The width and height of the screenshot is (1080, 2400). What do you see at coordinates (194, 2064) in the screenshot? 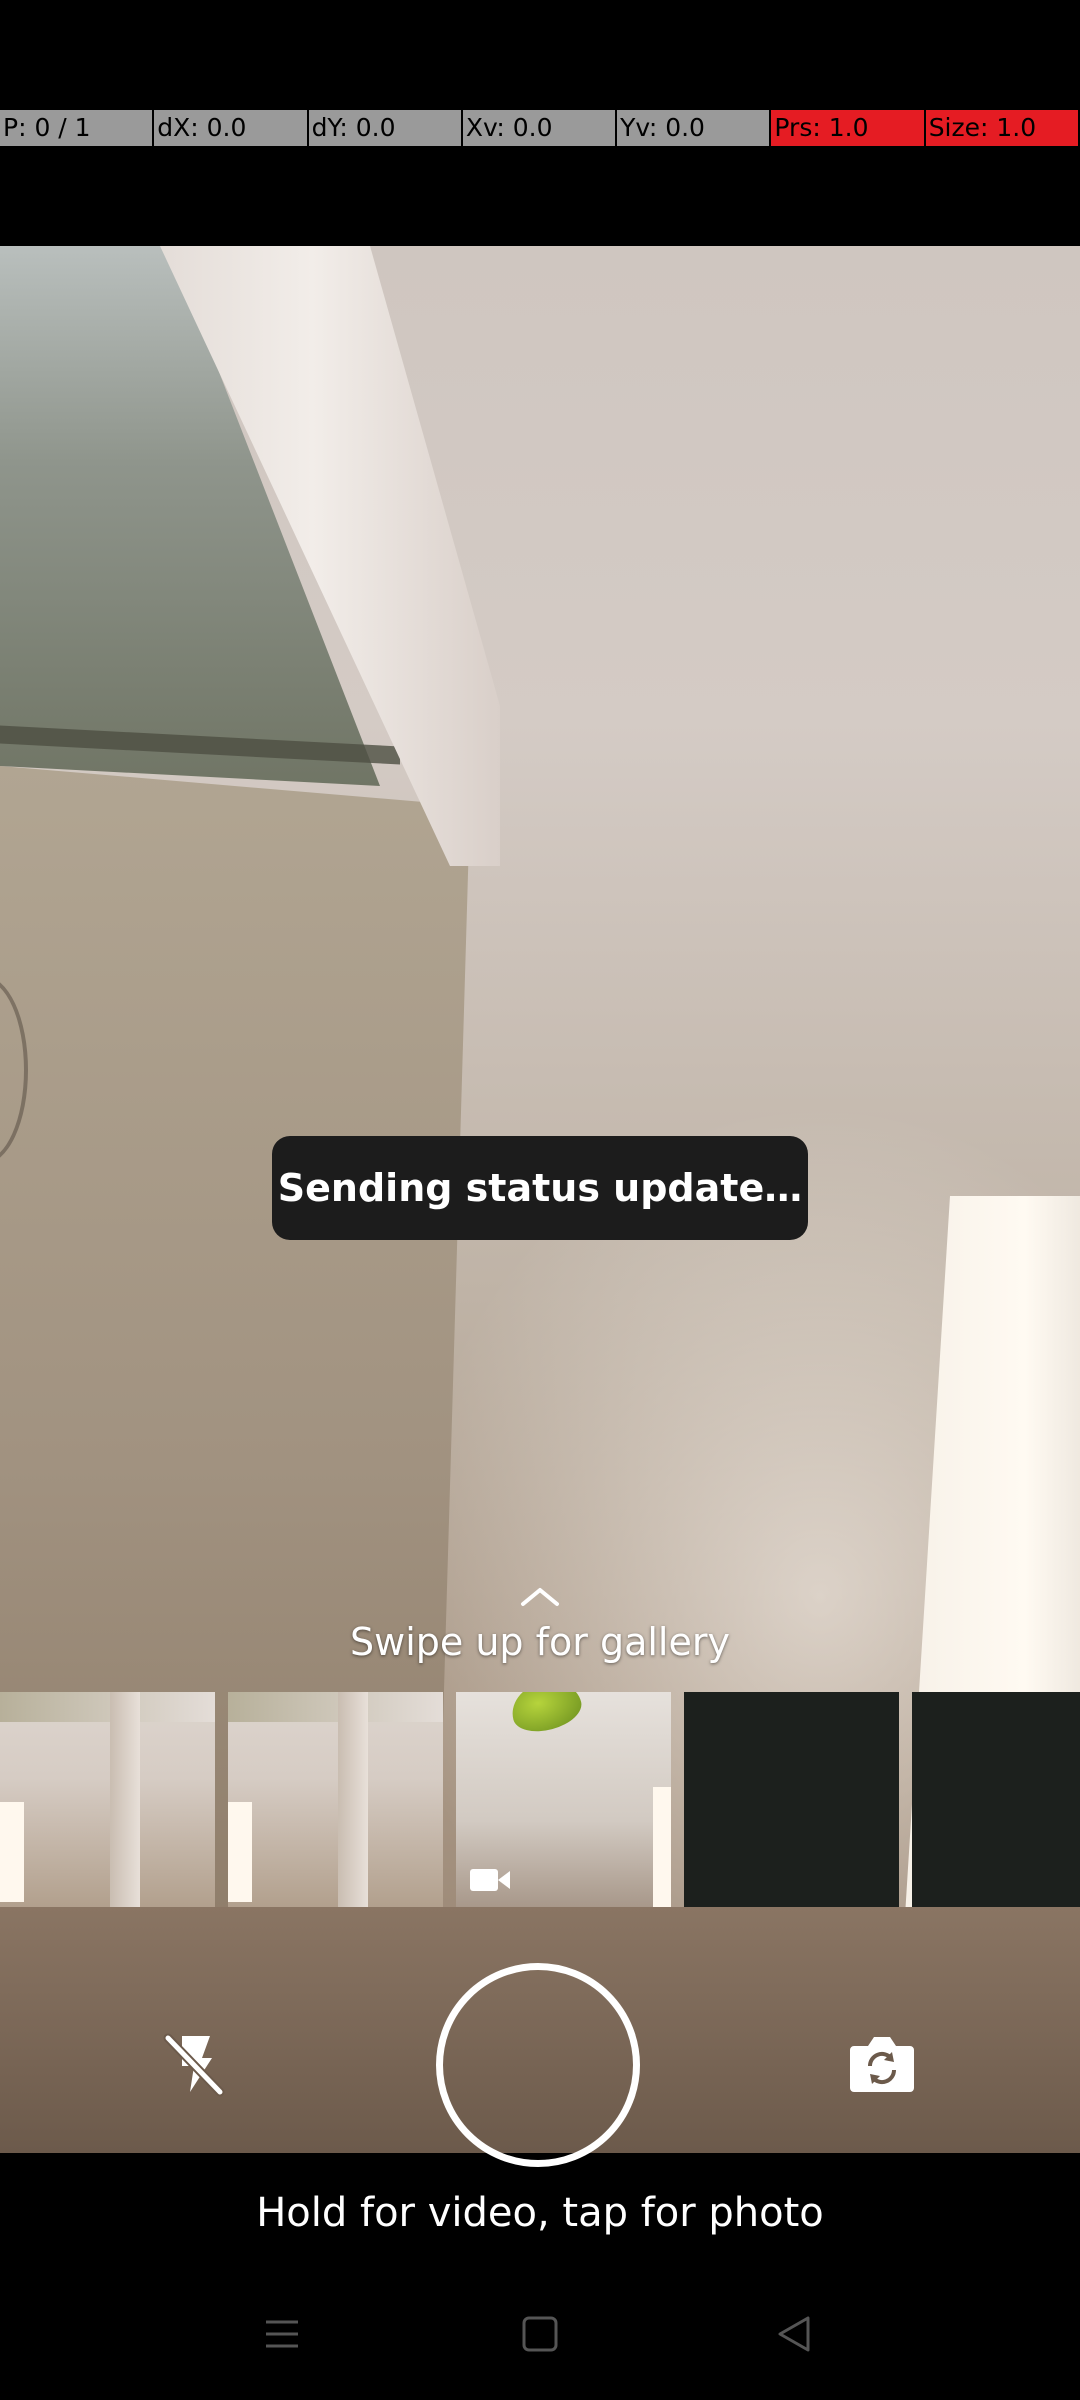
I see `flash-off-icon` at bounding box center [194, 2064].